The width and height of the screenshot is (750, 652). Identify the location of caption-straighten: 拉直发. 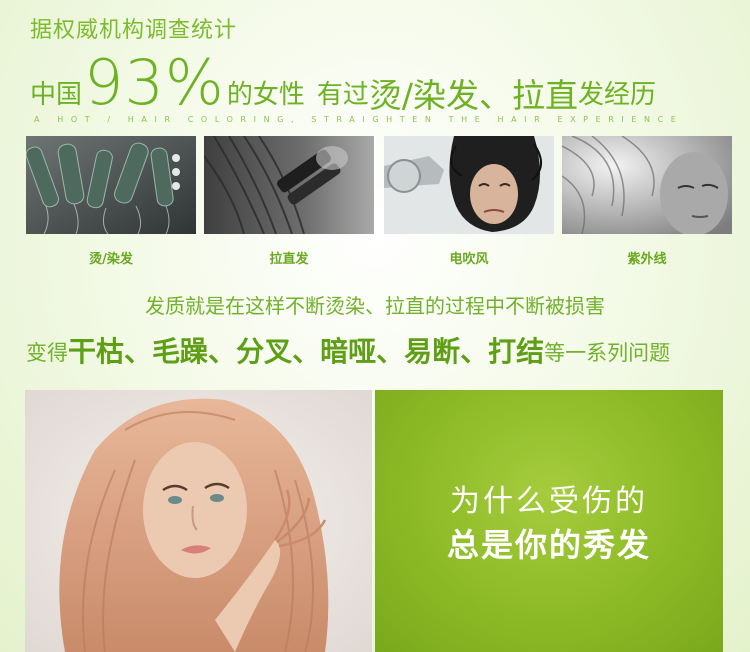
(289, 259).